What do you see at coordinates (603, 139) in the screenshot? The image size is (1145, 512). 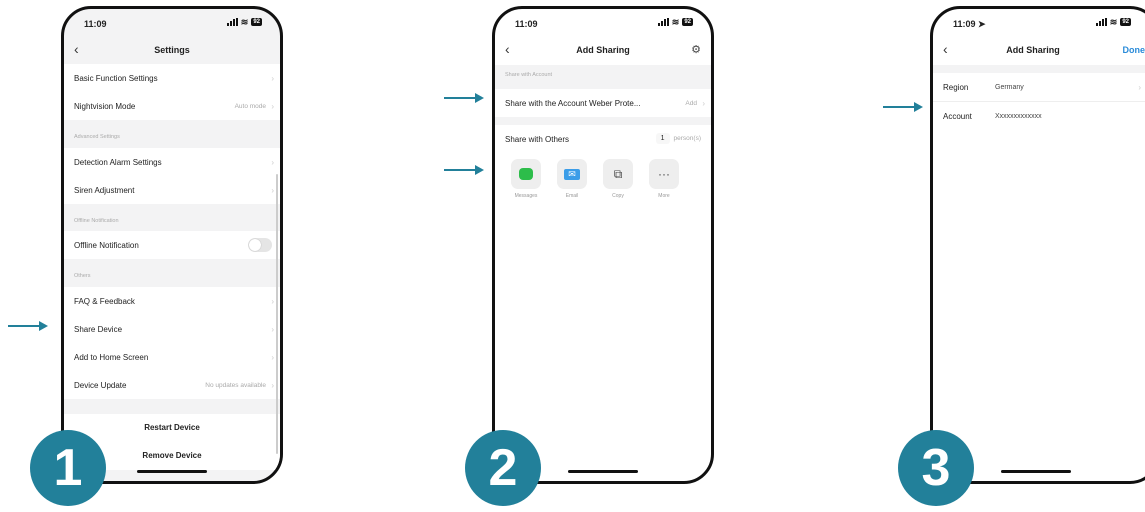 I see `row-share-others: Share with Others 1 person(s)` at bounding box center [603, 139].